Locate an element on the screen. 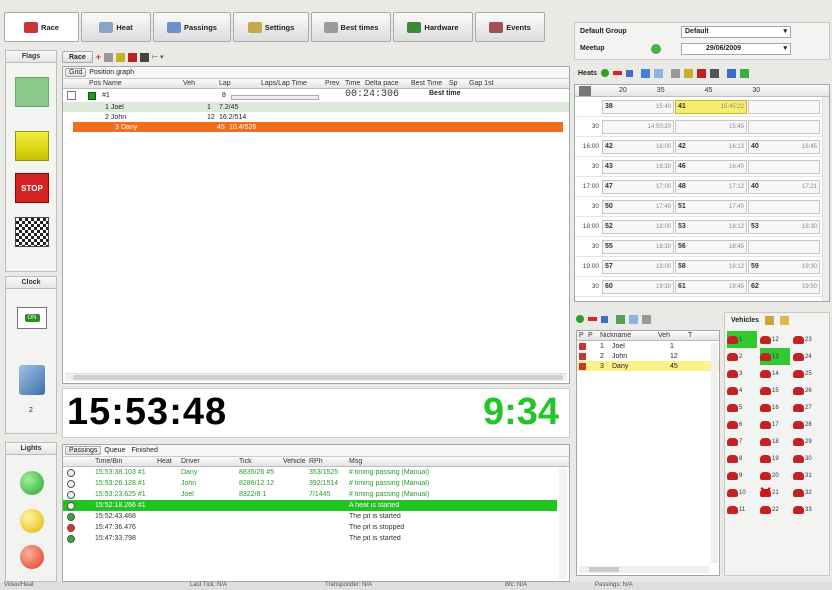 The width and height of the screenshot is (832, 590). vehicle-item: 31 is located at coordinates (808, 475).